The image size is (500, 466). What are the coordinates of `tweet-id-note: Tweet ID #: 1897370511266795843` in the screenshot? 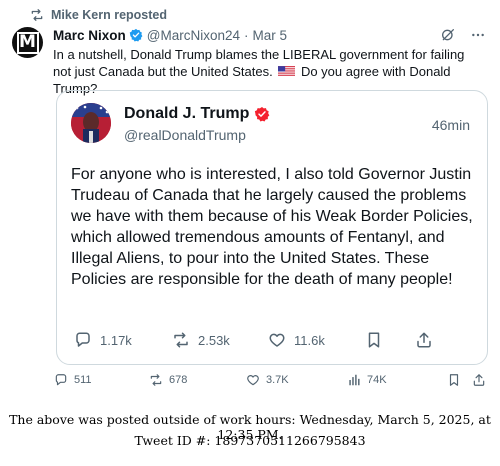 It's located at (250, 440).